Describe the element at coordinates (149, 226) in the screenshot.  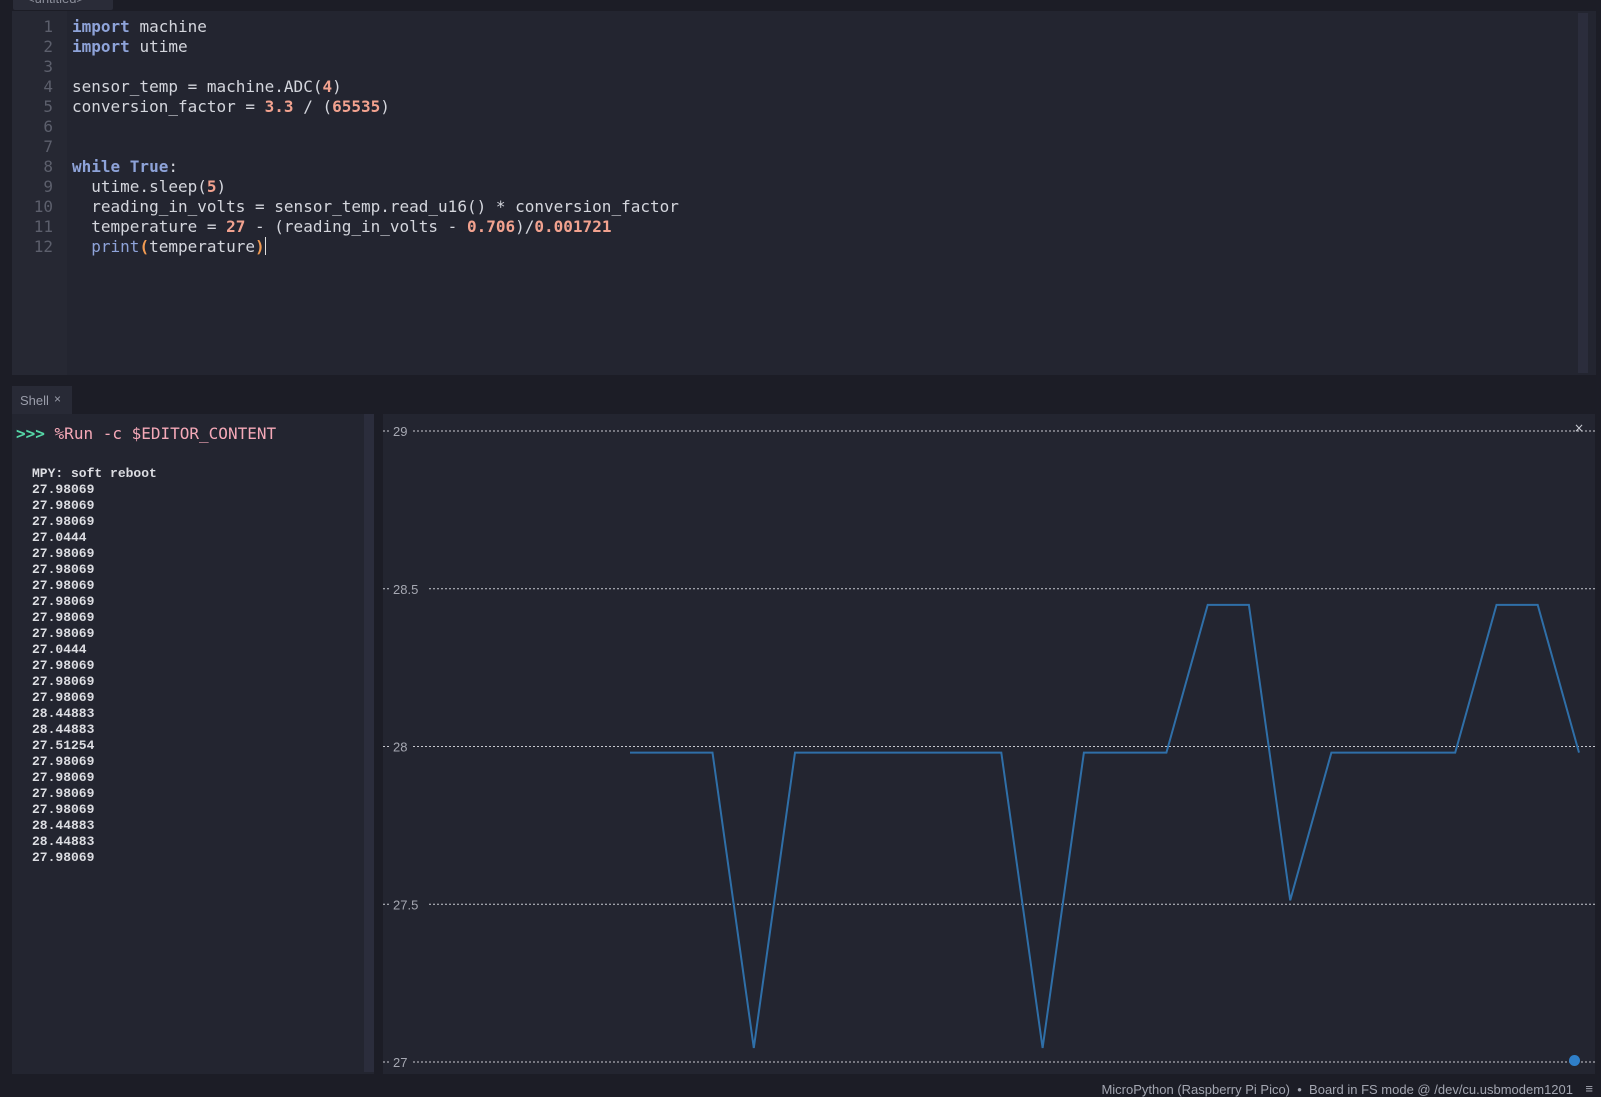
I see `code-token: temperature =` at that location.